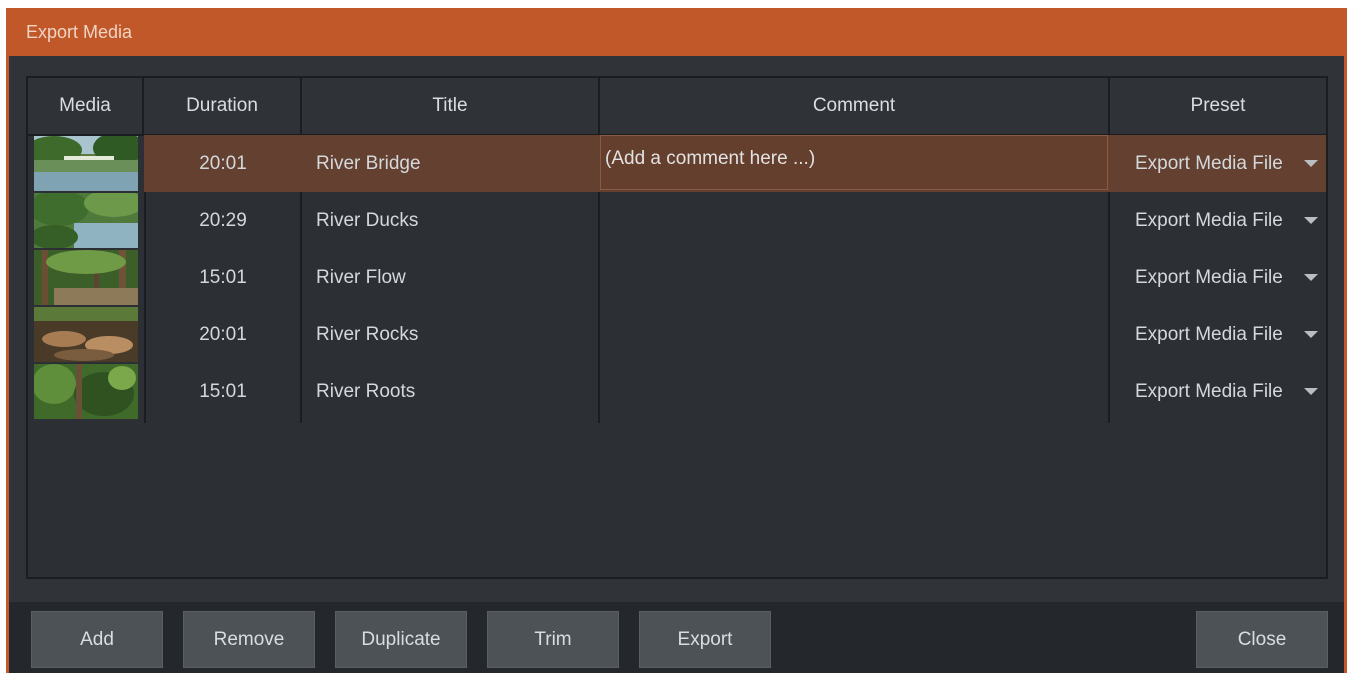 This screenshot has height=673, width=1352. I want to click on column-header-preset: Preset, so click(1218, 106).